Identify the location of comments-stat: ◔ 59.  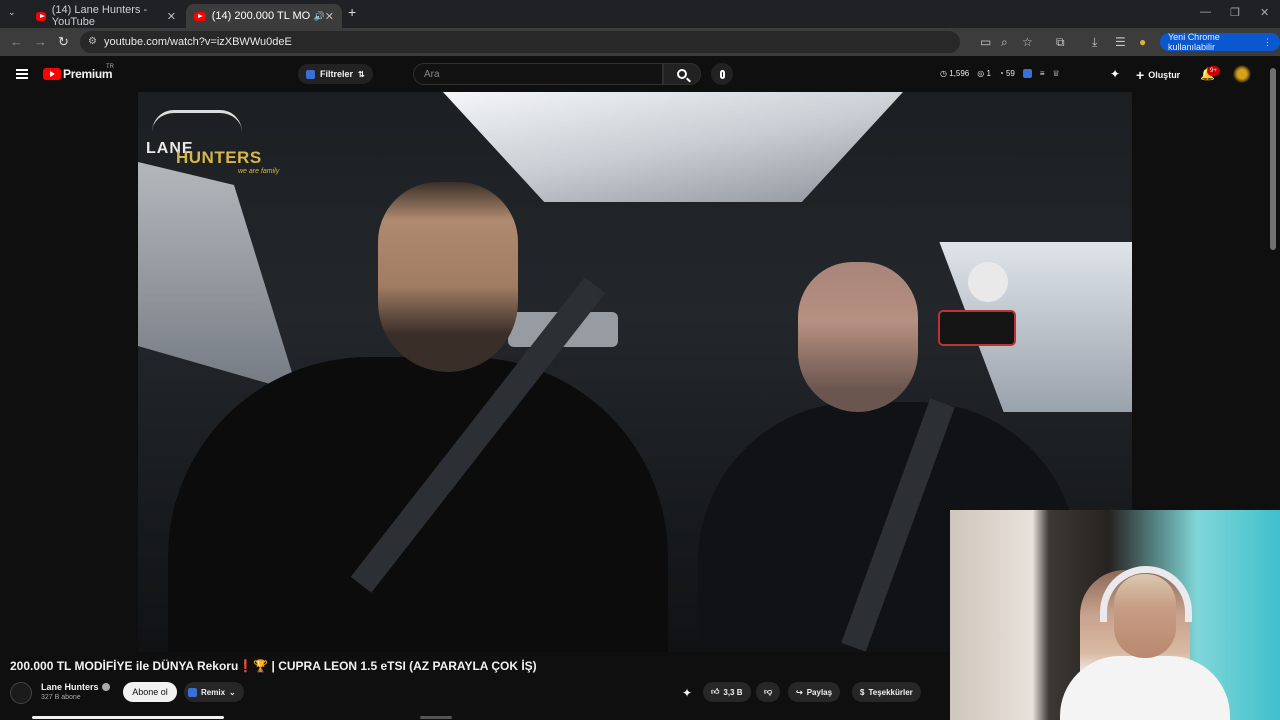
(1006, 73).